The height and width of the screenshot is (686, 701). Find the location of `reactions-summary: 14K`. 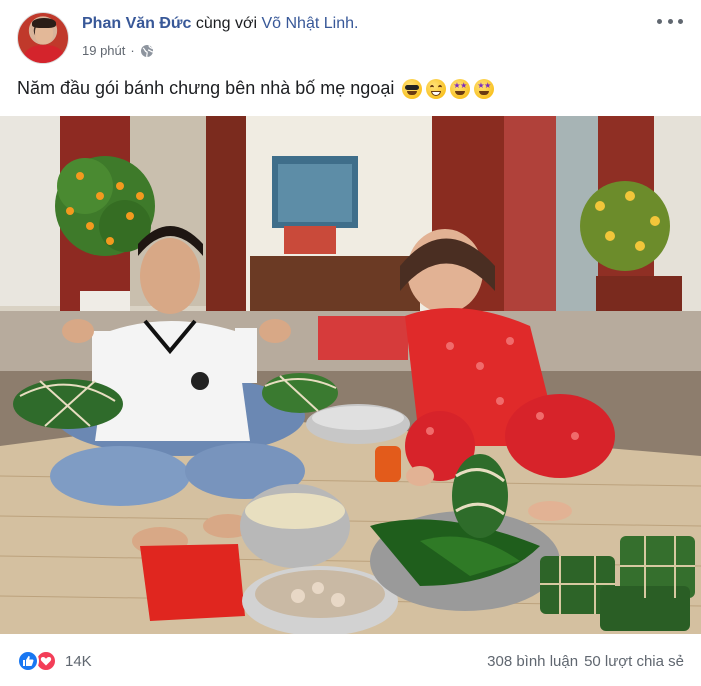

reactions-summary: 14K is located at coordinates (54, 661).